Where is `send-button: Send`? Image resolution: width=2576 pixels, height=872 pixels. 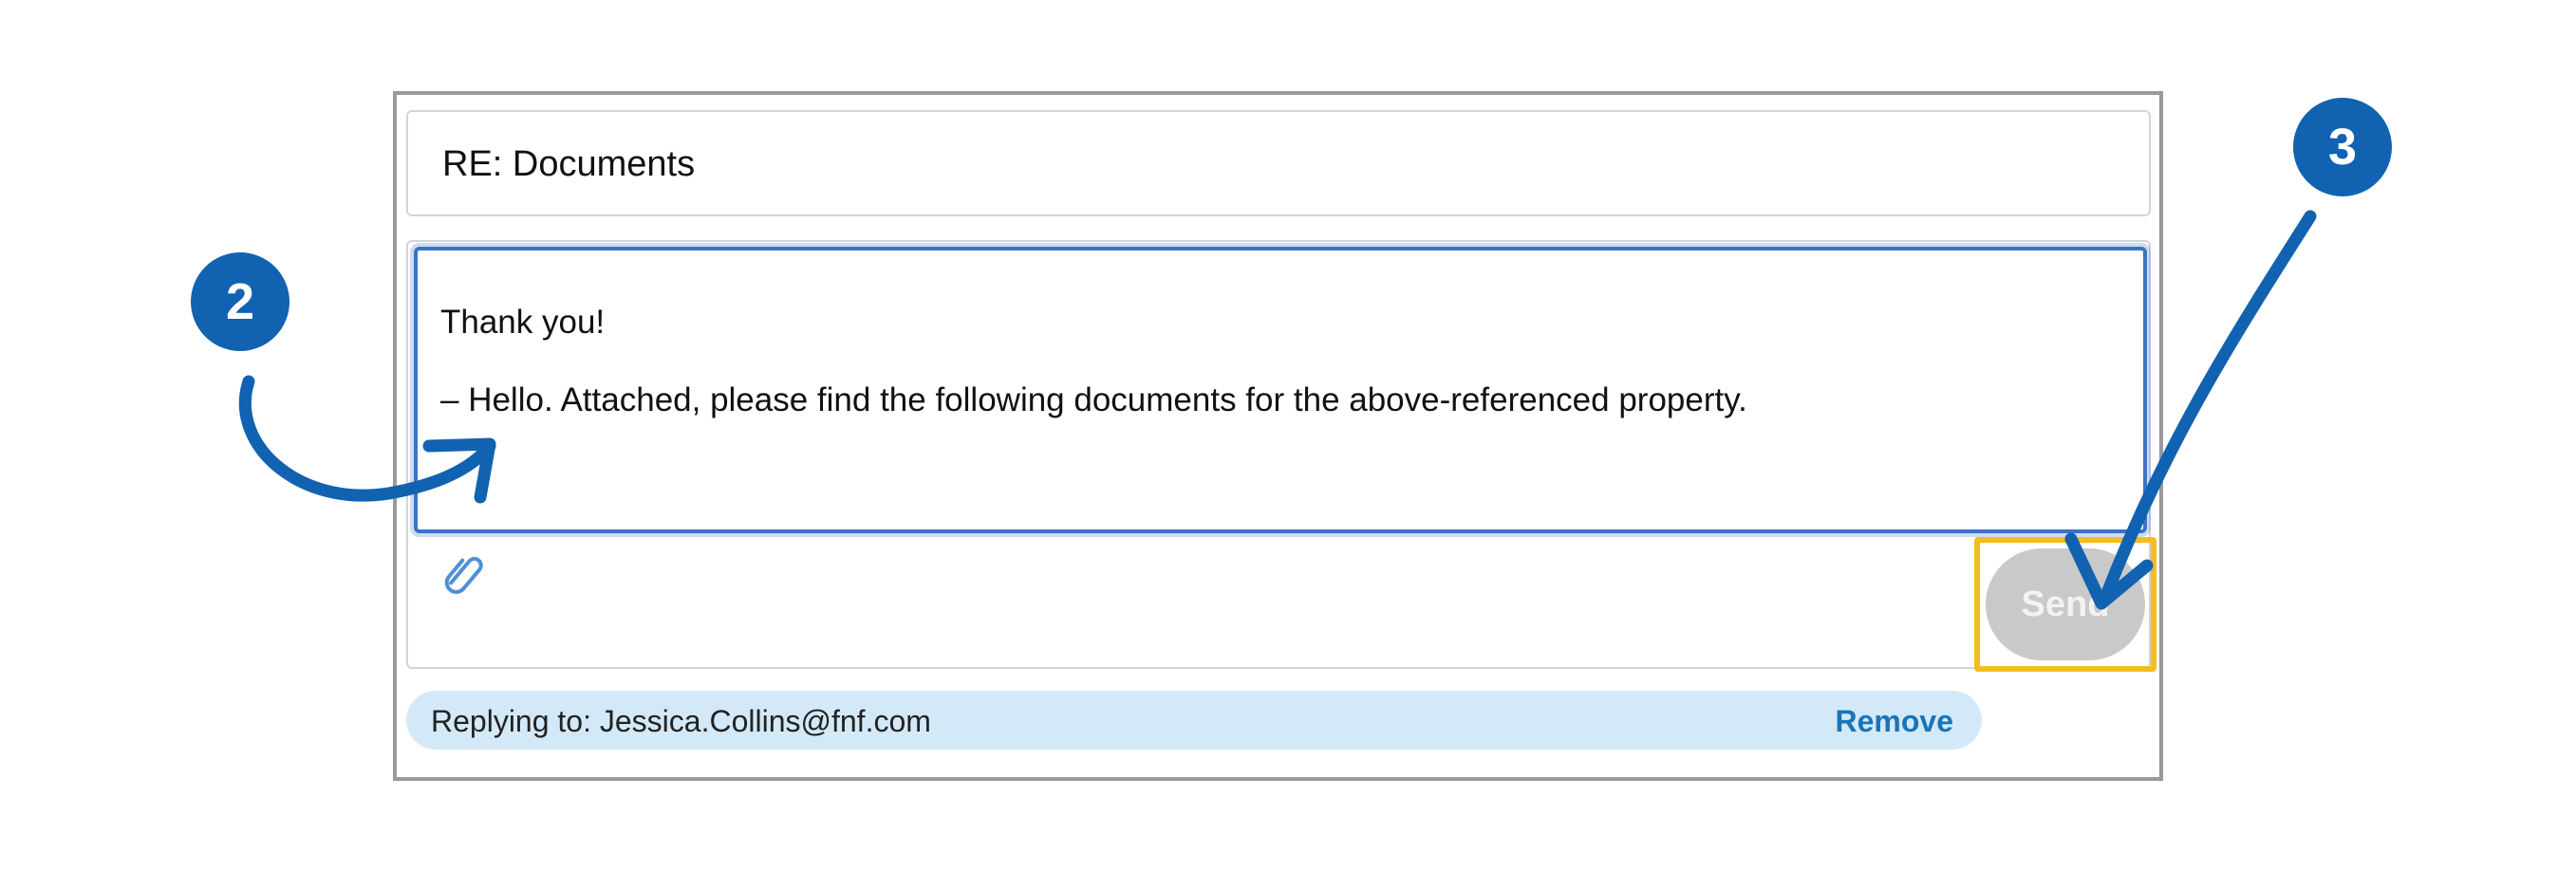 send-button: Send is located at coordinates (2065, 604).